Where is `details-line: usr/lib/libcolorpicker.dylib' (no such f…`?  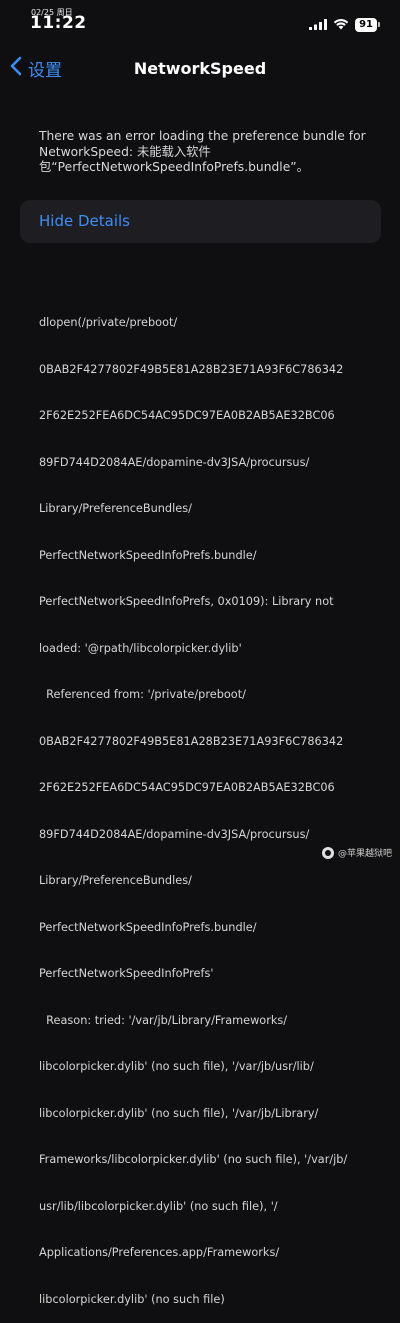 details-line: usr/lib/libcolorpicker.dylib' (no such f… is located at coordinates (158, 1206).